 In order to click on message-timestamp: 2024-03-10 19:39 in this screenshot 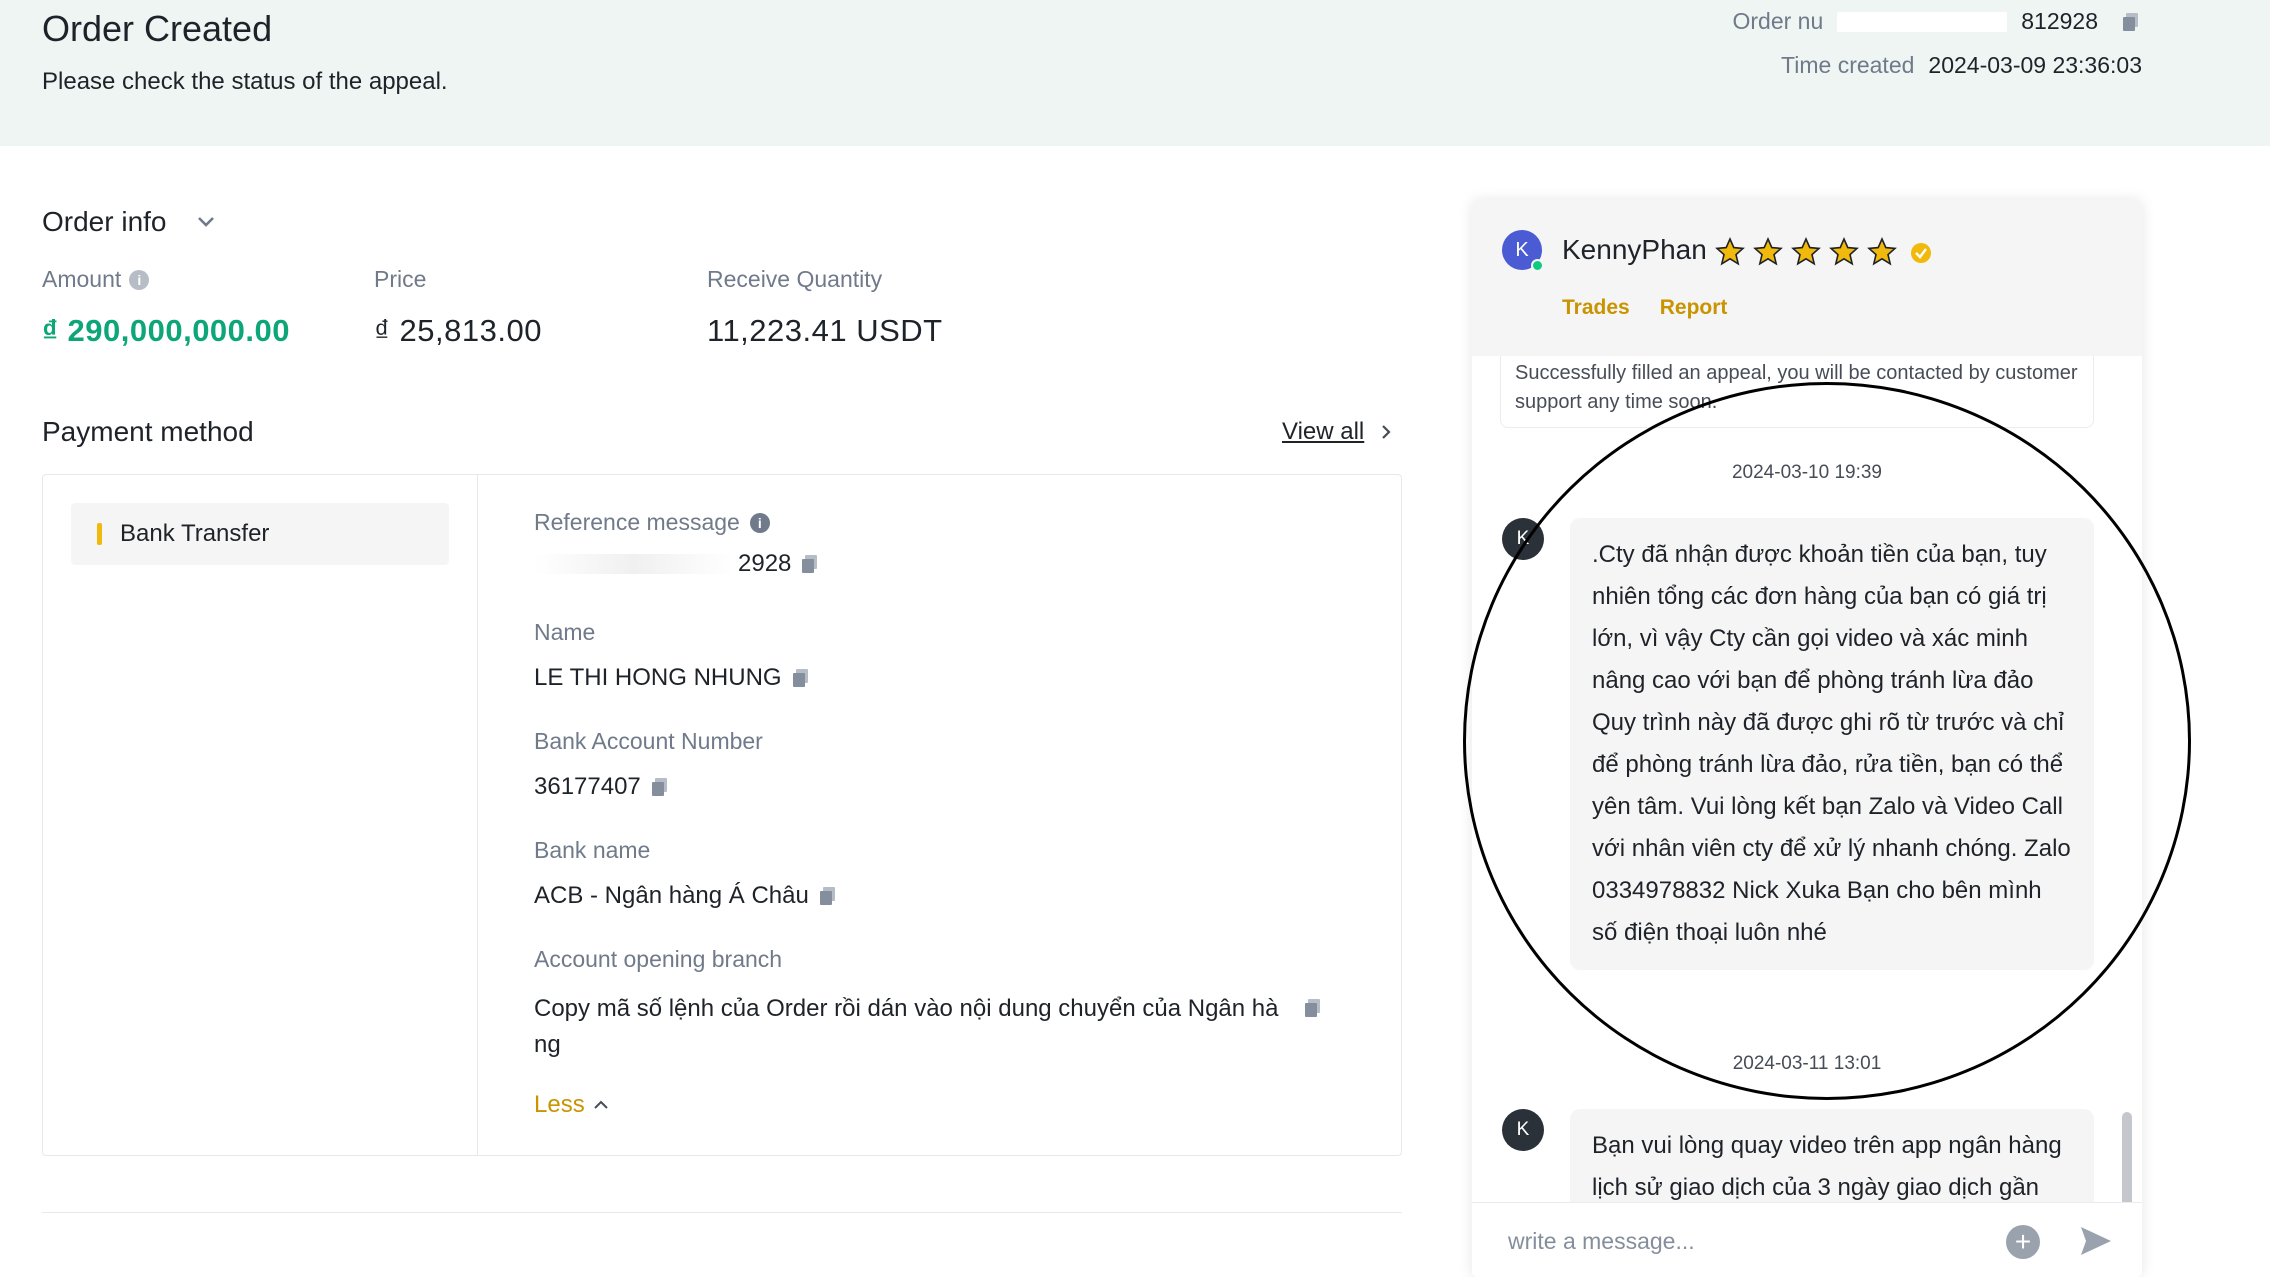, I will do `click(1806, 472)`.